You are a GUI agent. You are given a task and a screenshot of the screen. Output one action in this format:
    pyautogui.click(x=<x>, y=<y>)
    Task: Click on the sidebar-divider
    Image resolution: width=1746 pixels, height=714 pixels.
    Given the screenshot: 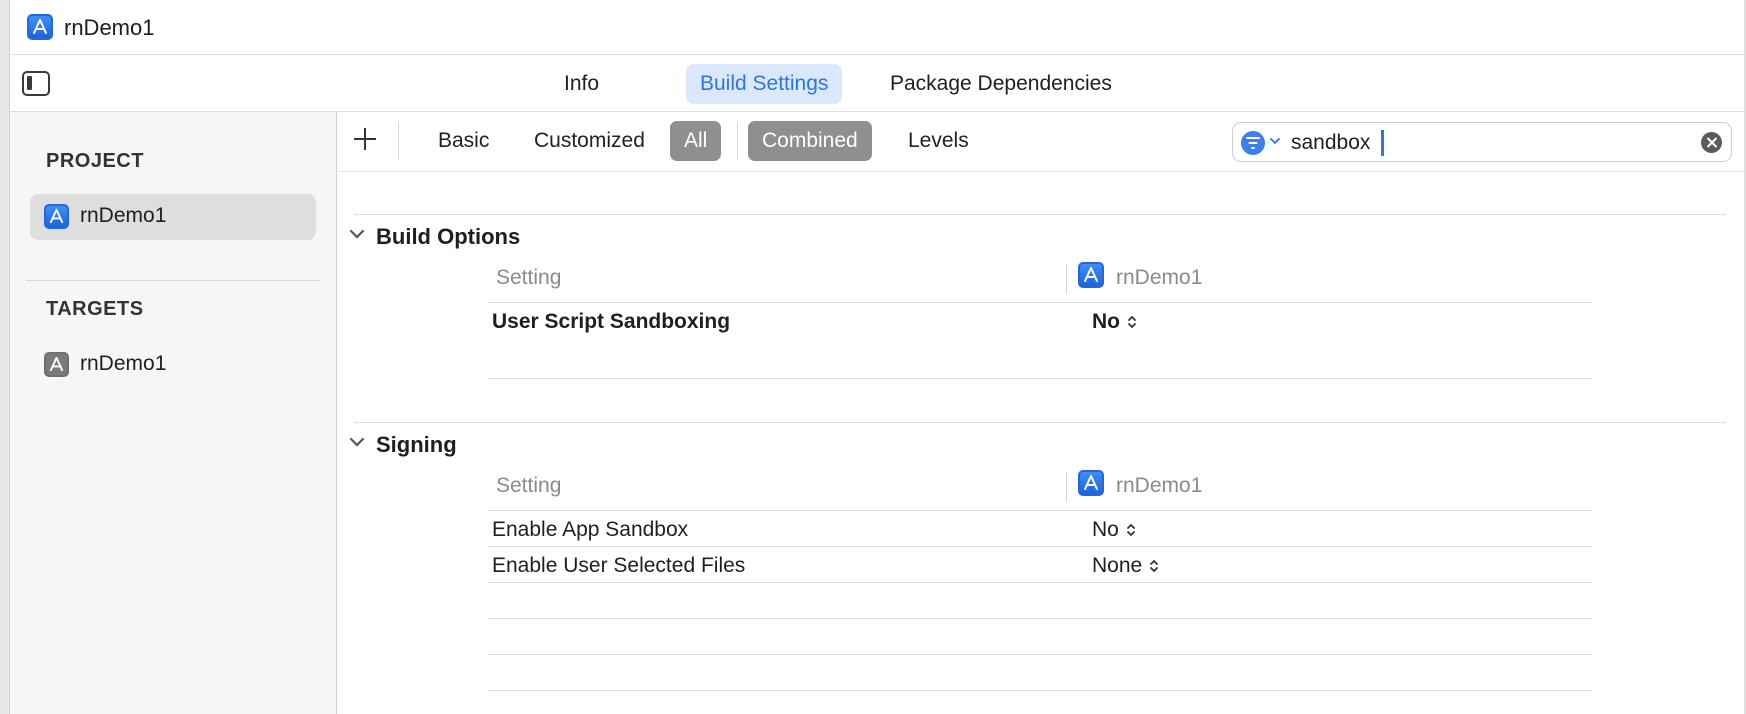 What is the action you would take?
    pyautogui.click(x=173, y=280)
    